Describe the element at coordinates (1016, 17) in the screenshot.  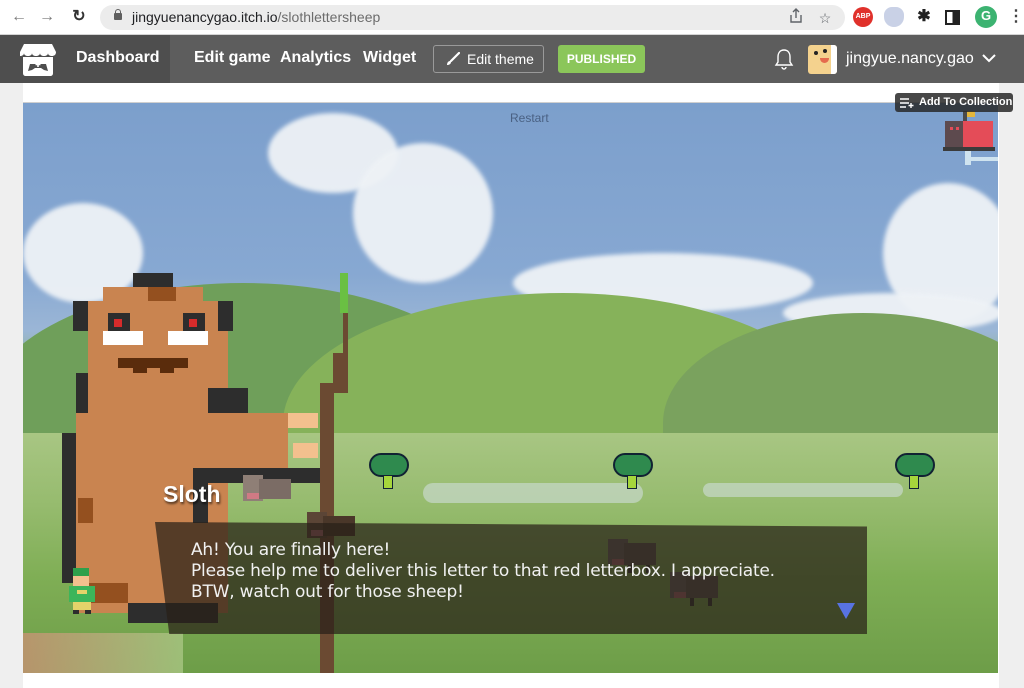
I see `browser-menu-icon: ⋮` at that location.